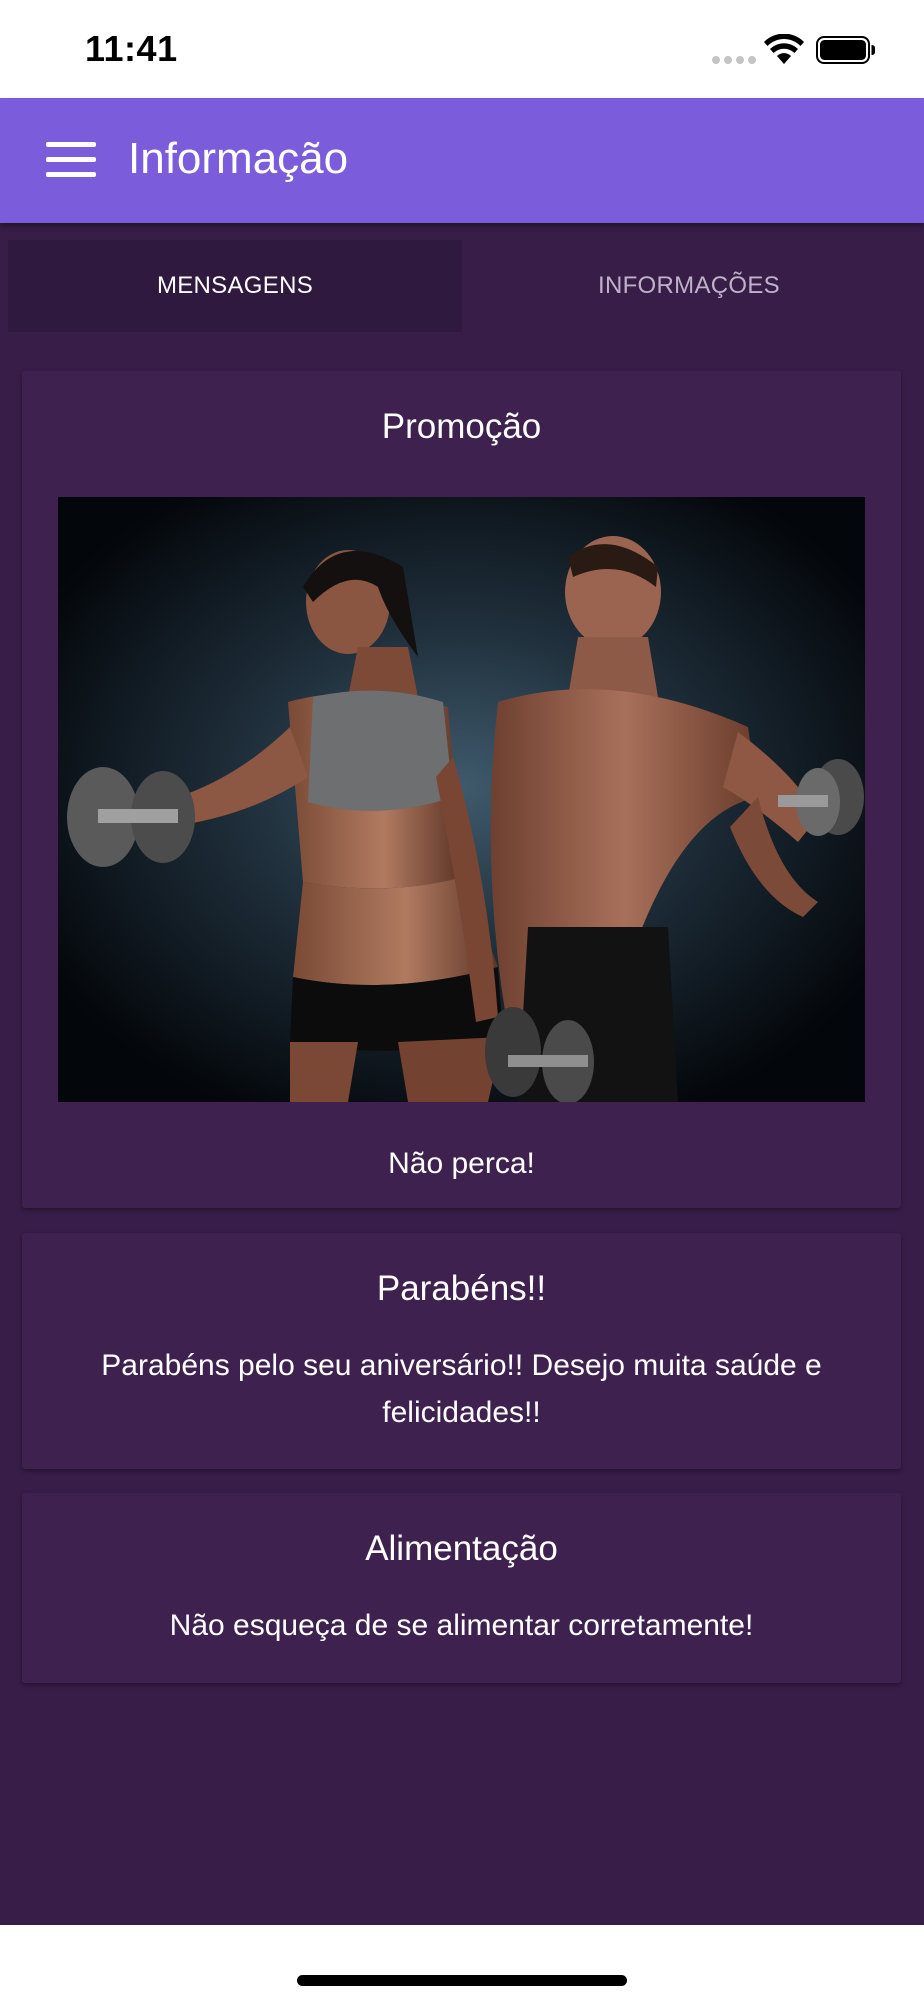 The width and height of the screenshot is (924, 2000). What do you see at coordinates (131, 48) in the screenshot?
I see `status-time: 11:41` at bounding box center [131, 48].